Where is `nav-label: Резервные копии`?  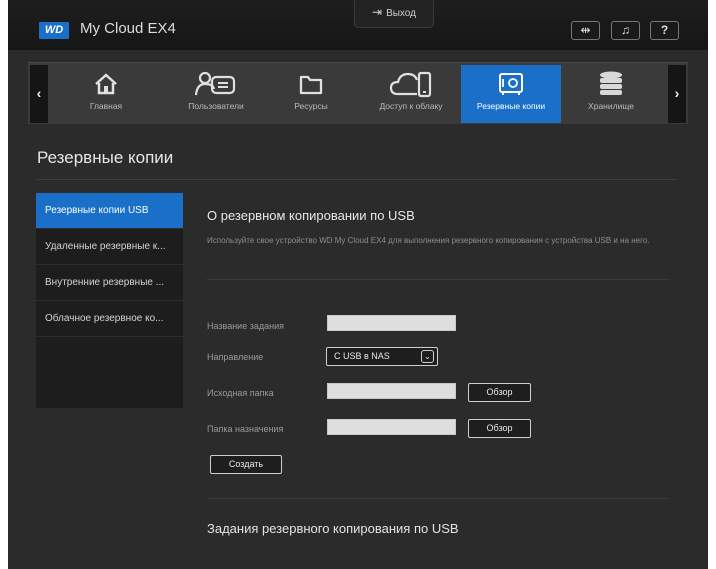
nav-label: Резервные копии is located at coordinates (511, 106).